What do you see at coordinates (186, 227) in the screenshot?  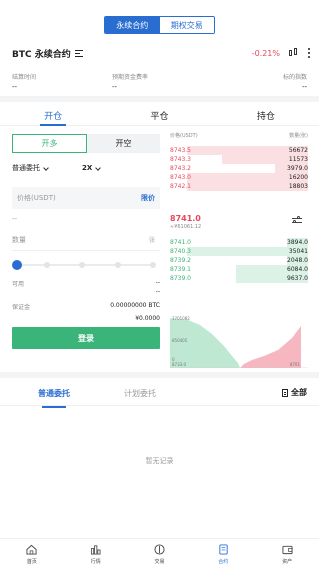 I see `last-price-cny: ≈¥61061.12` at bounding box center [186, 227].